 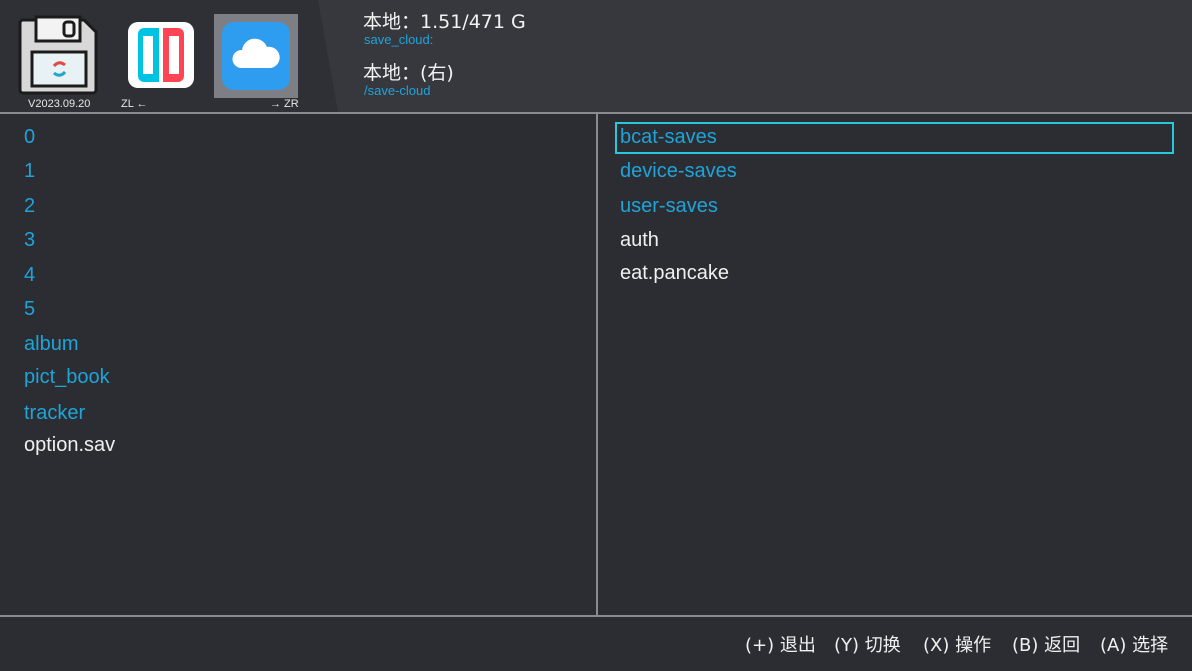 What do you see at coordinates (69, 445) in the screenshot?
I see `list-item: option.sav` at bounding box center [69, 445].